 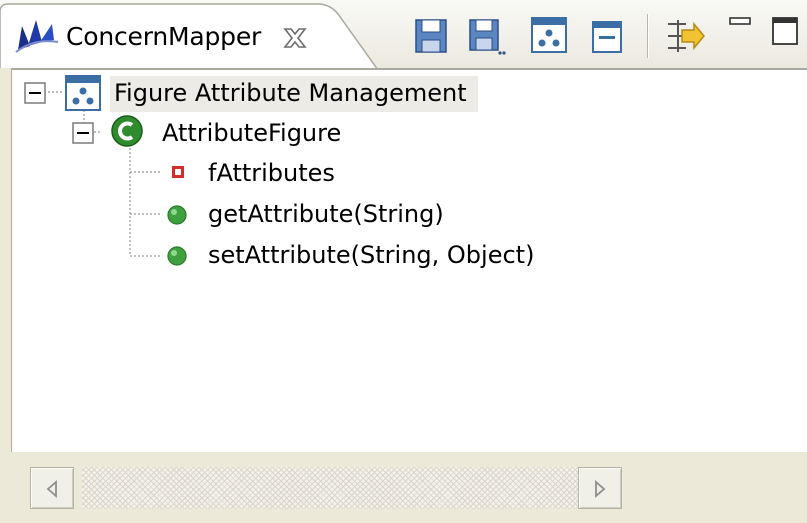 I want to click on tree-node-label: fAttributes, so click(x=271, y=173).